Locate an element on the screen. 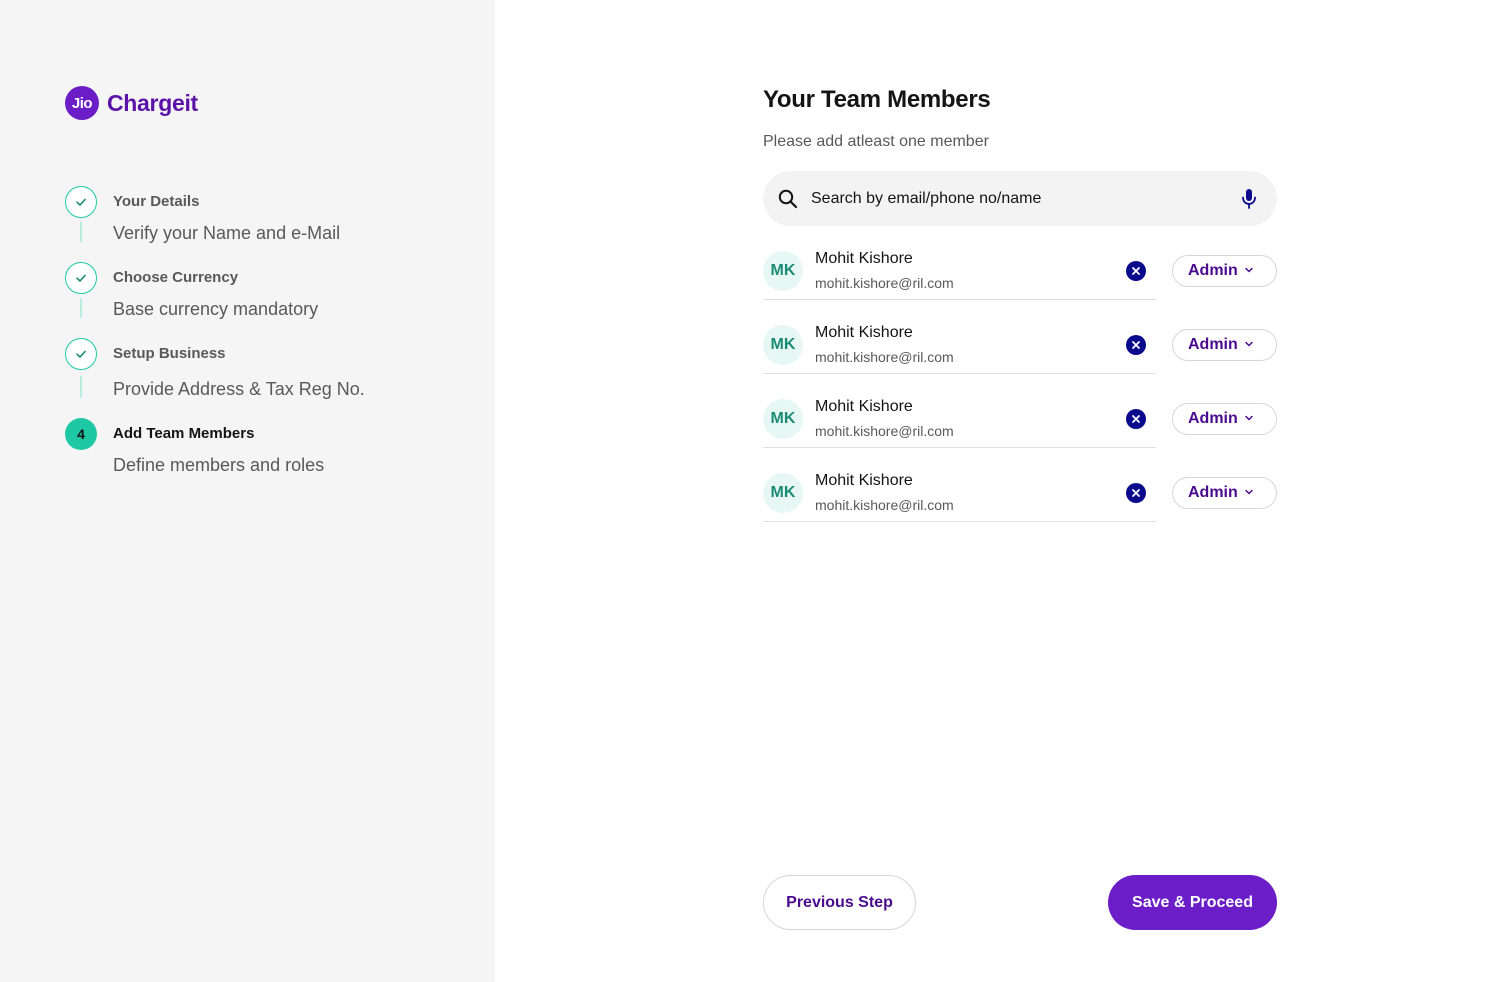  search-bar is located at coordinates (1020, 198).